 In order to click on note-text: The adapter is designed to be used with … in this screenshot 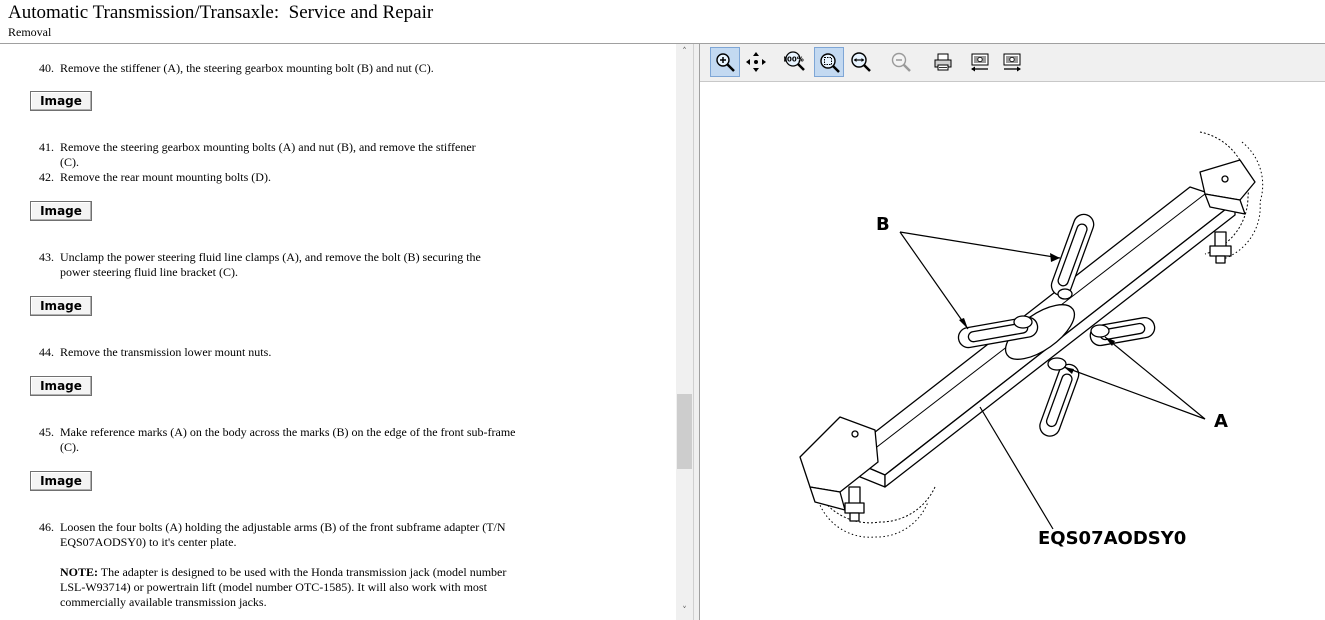, I will do `click(283, 587)`.